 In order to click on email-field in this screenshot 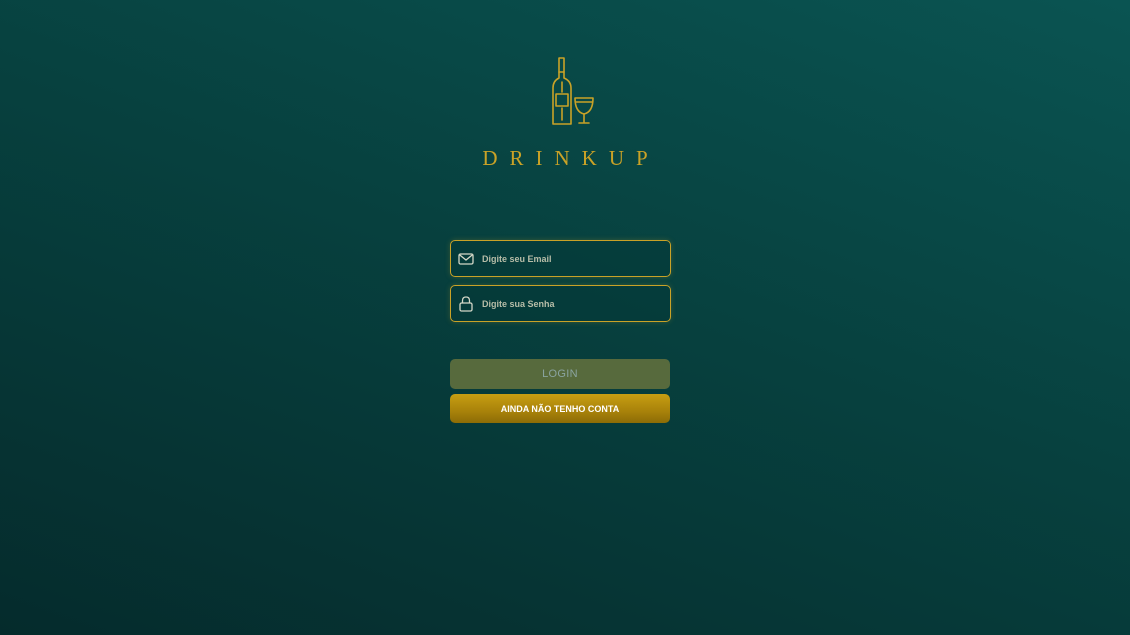, I will do `click(560, 258)`.